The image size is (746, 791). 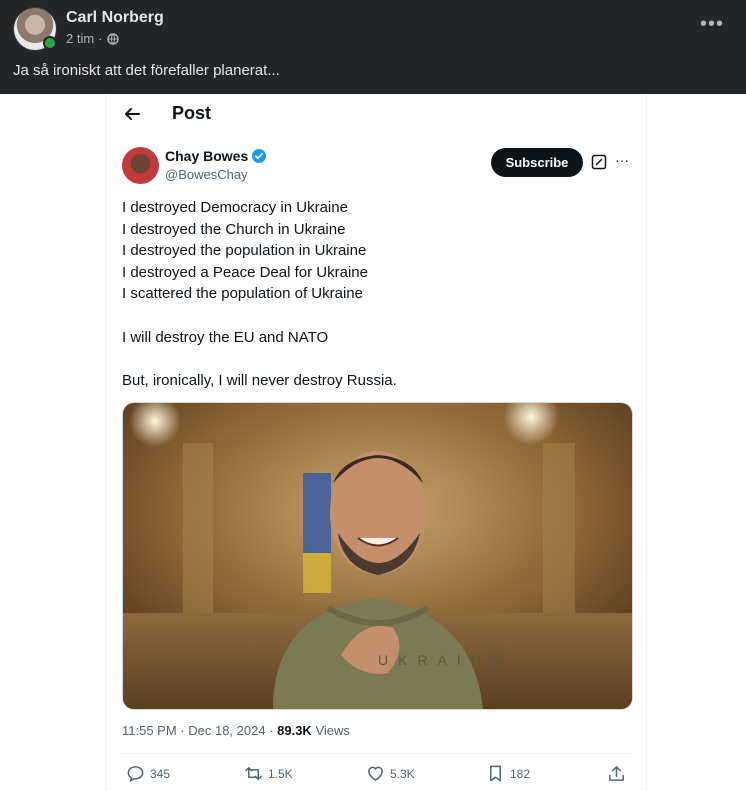 I want to click on repost-count: 1.5K, so click(x=280, y=773).